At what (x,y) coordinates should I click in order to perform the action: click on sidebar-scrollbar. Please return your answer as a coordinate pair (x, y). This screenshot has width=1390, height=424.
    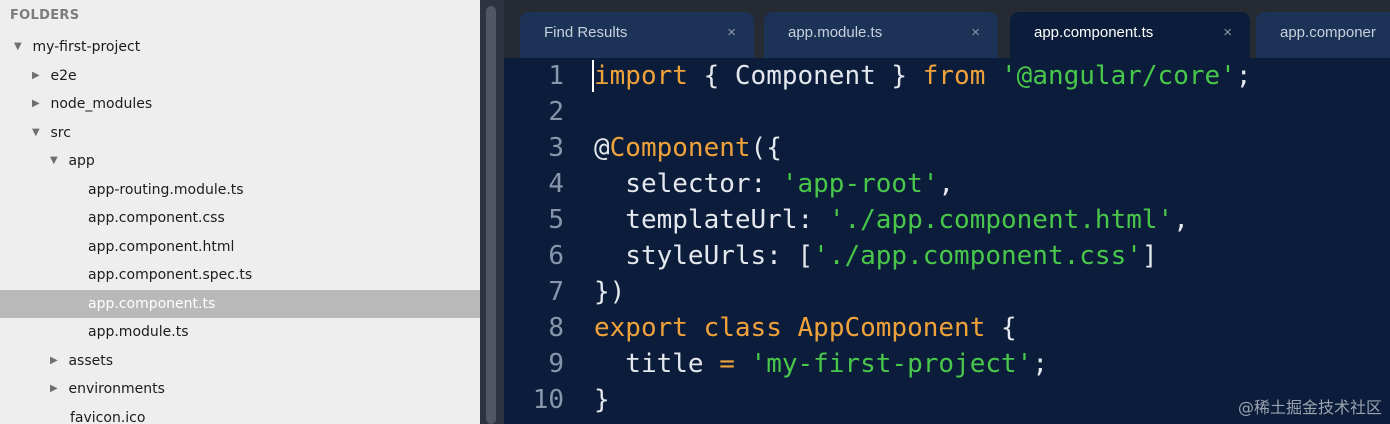
    Looking at the image, I should click on (492, 212).